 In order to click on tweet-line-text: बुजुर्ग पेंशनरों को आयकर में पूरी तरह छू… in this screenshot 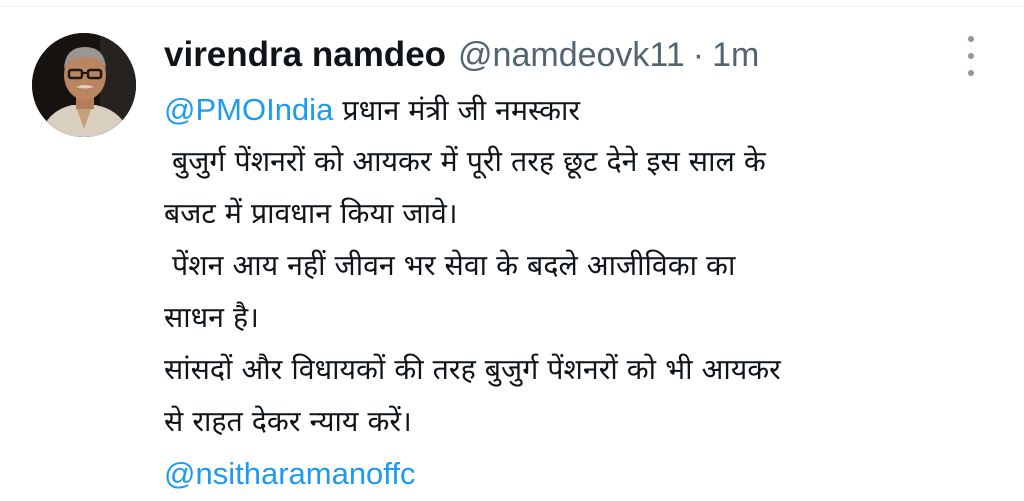, I will do `click(469, 161)`.